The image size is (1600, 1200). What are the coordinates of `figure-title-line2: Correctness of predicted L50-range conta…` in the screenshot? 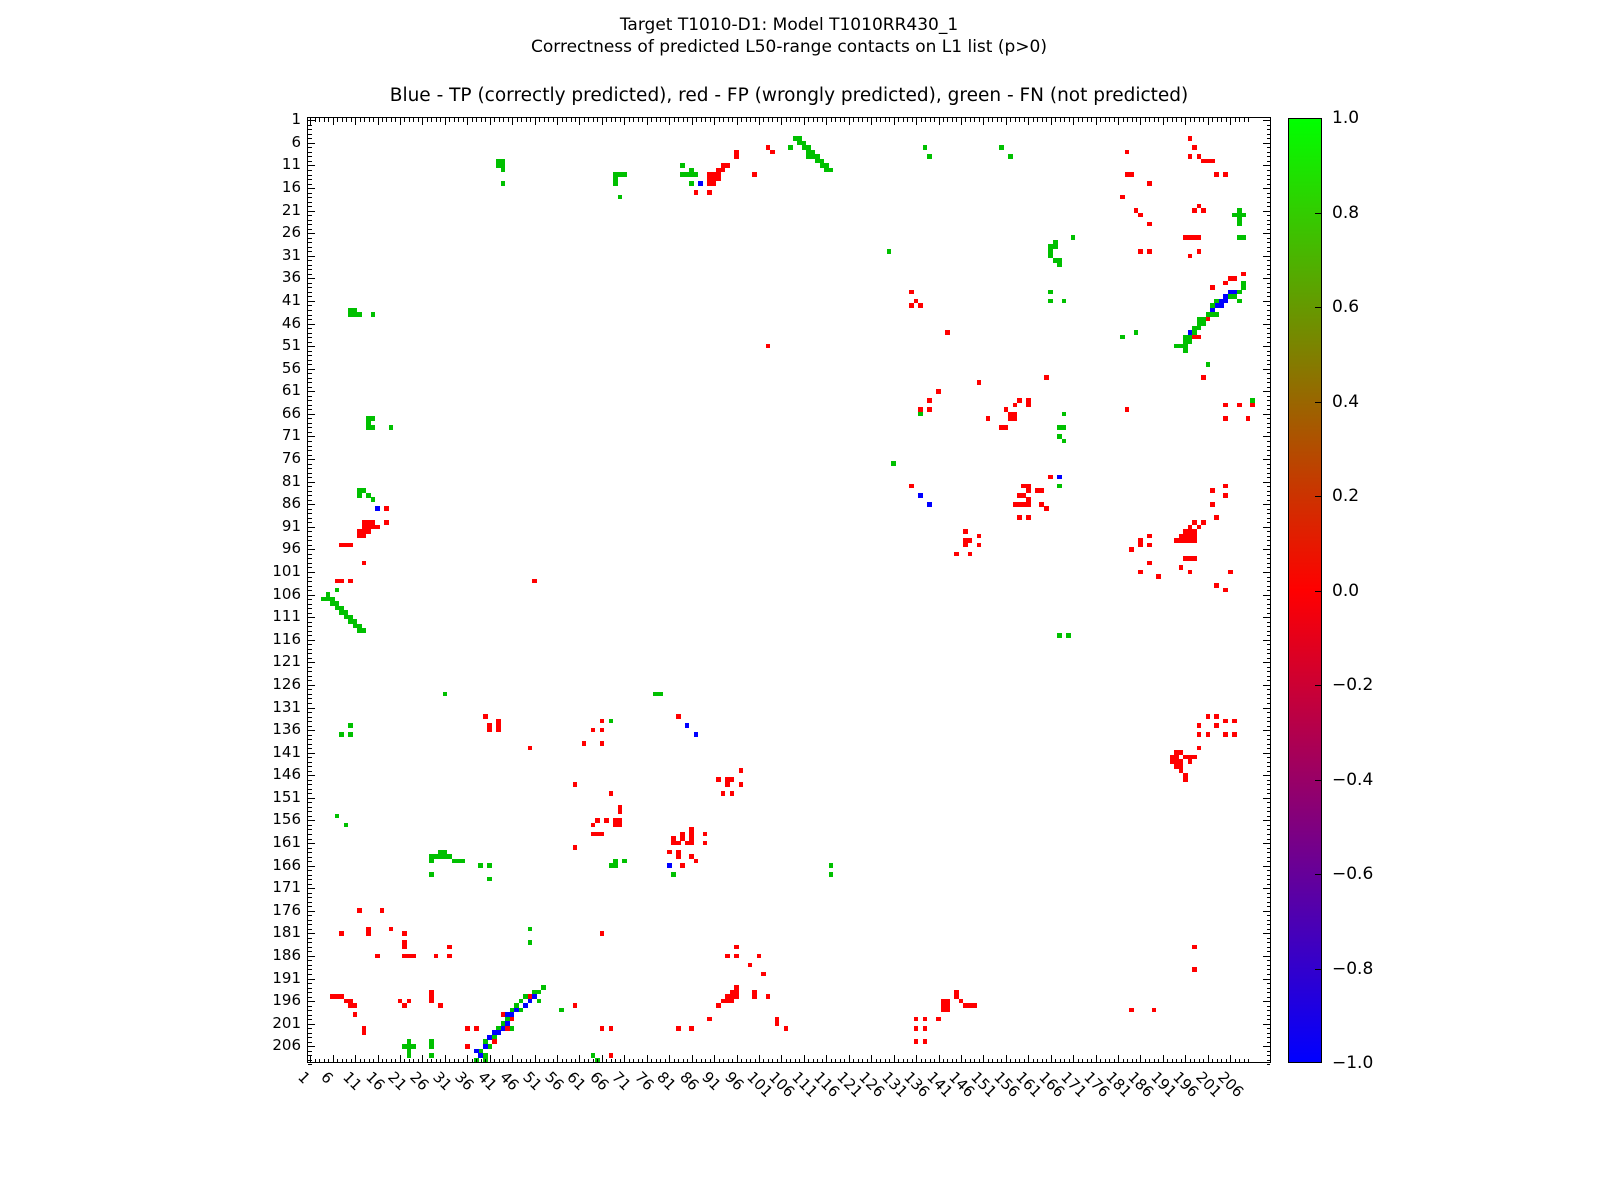 It's located at (789, 47).